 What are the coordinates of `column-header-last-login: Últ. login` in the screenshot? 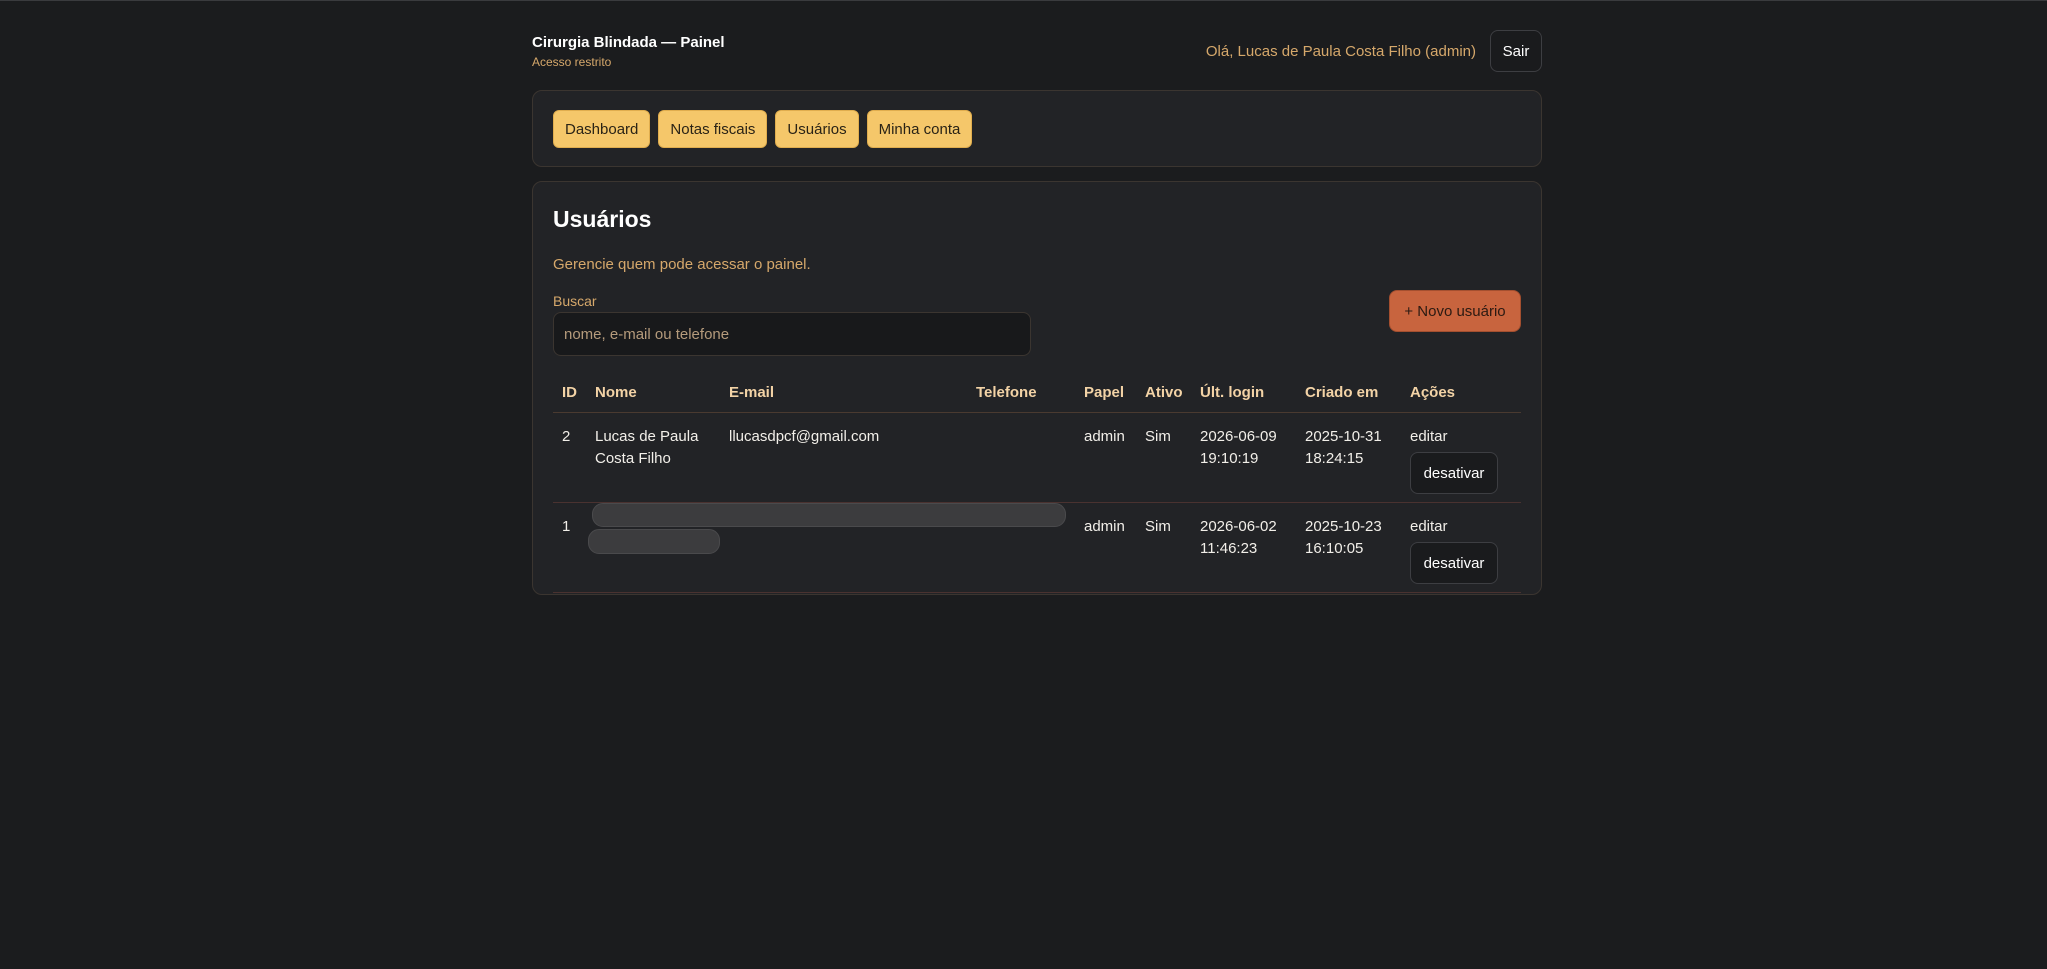 It's located at (1243, 393).